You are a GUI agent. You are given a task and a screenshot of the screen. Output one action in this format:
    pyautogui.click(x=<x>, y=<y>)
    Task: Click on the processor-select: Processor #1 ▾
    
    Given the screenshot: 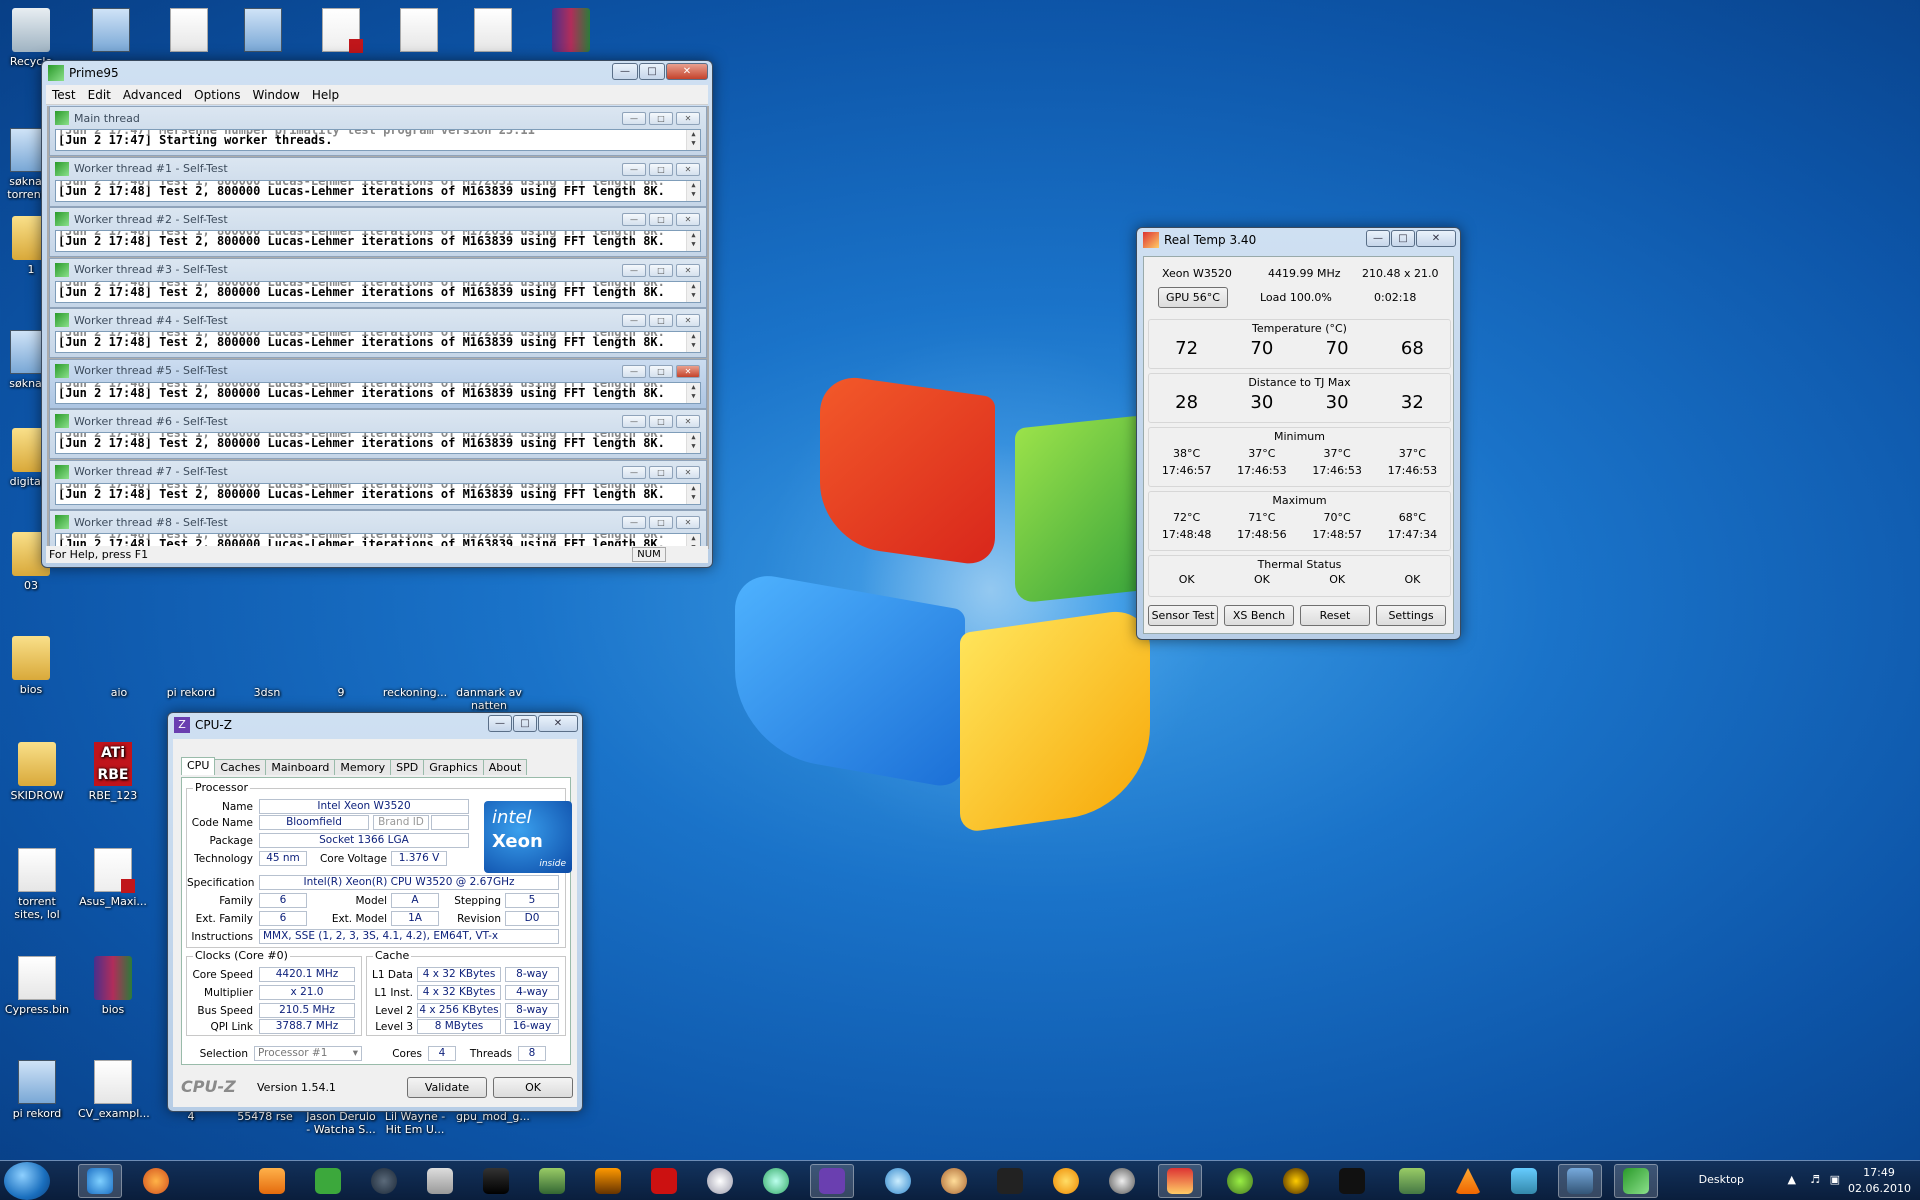 What is the action you would take?
    pyautogui.click(x=308, y=1053)
    